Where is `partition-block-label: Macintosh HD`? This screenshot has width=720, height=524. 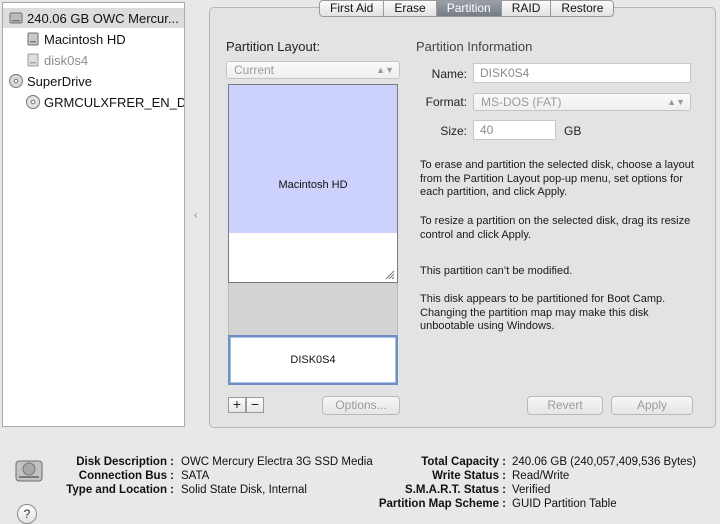 partition-block-label: Macintosh HD is located at coordinates (313, 185).